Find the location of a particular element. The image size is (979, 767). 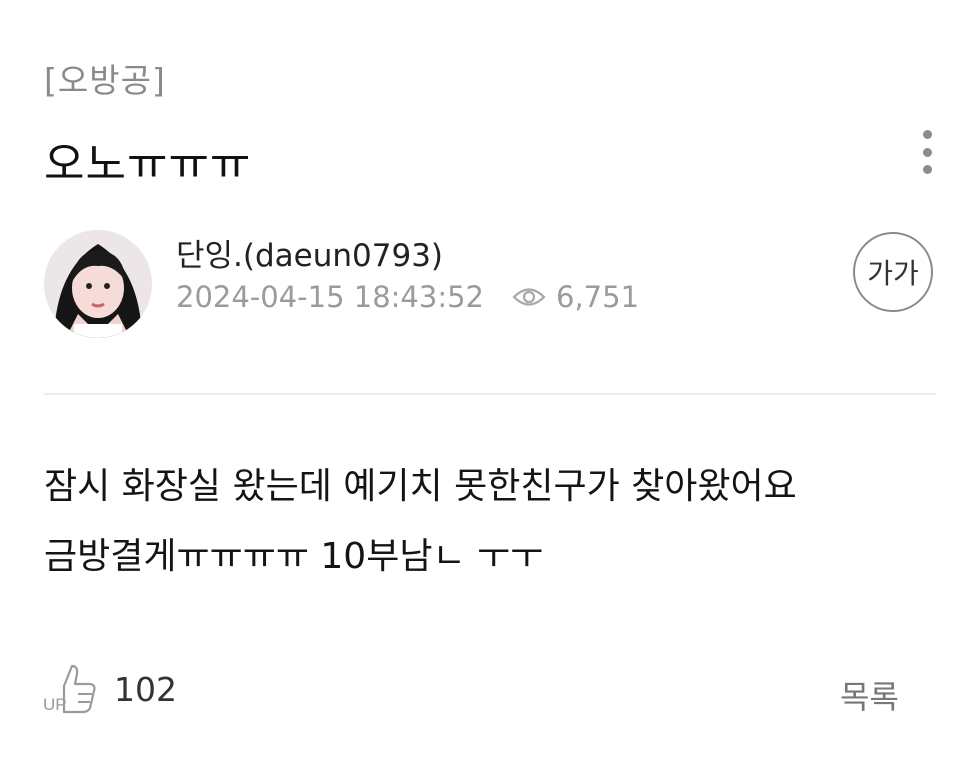

post-datetime: 2024-04-15 18:43:52 is located at coordinates (330, 297).